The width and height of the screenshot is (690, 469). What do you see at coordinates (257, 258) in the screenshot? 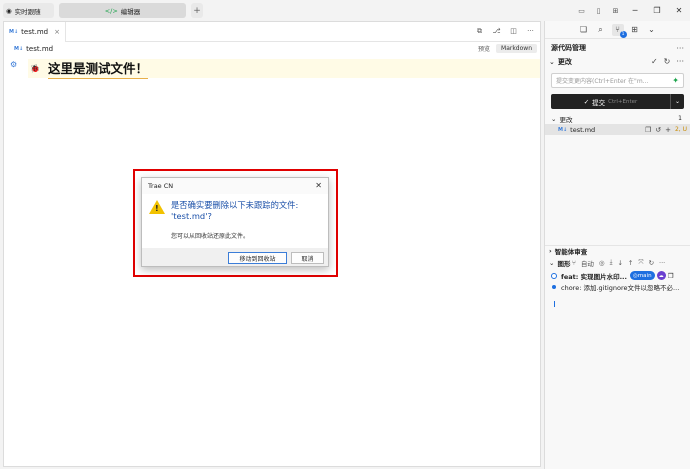
I see `move-to-trash-button: 移动到回收站` at bounding box center [257, 258].